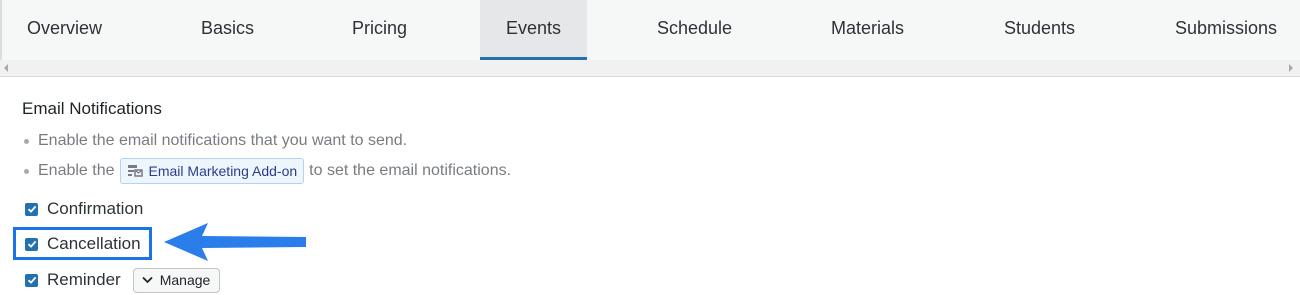  Describe the element at coordinates (235, 242) in the screenshot. I see `pointer-arrow` at that location.